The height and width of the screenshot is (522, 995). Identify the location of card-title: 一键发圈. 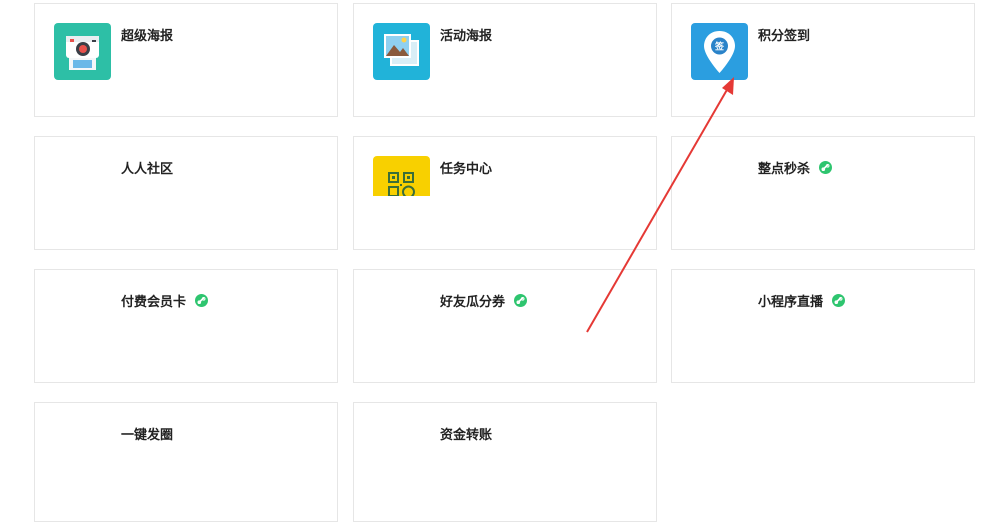
(147, 435).